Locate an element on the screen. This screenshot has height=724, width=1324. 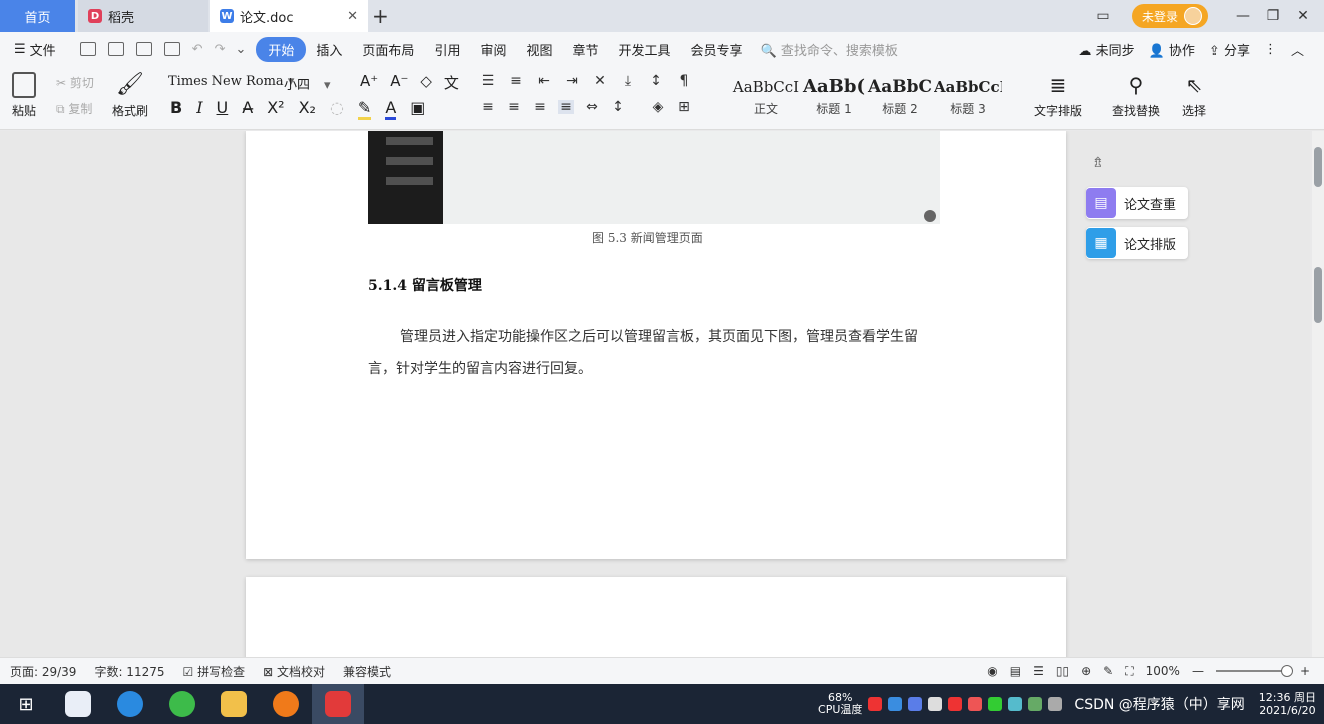
login-button: 未登录 is located at coordinates (1169, 16).